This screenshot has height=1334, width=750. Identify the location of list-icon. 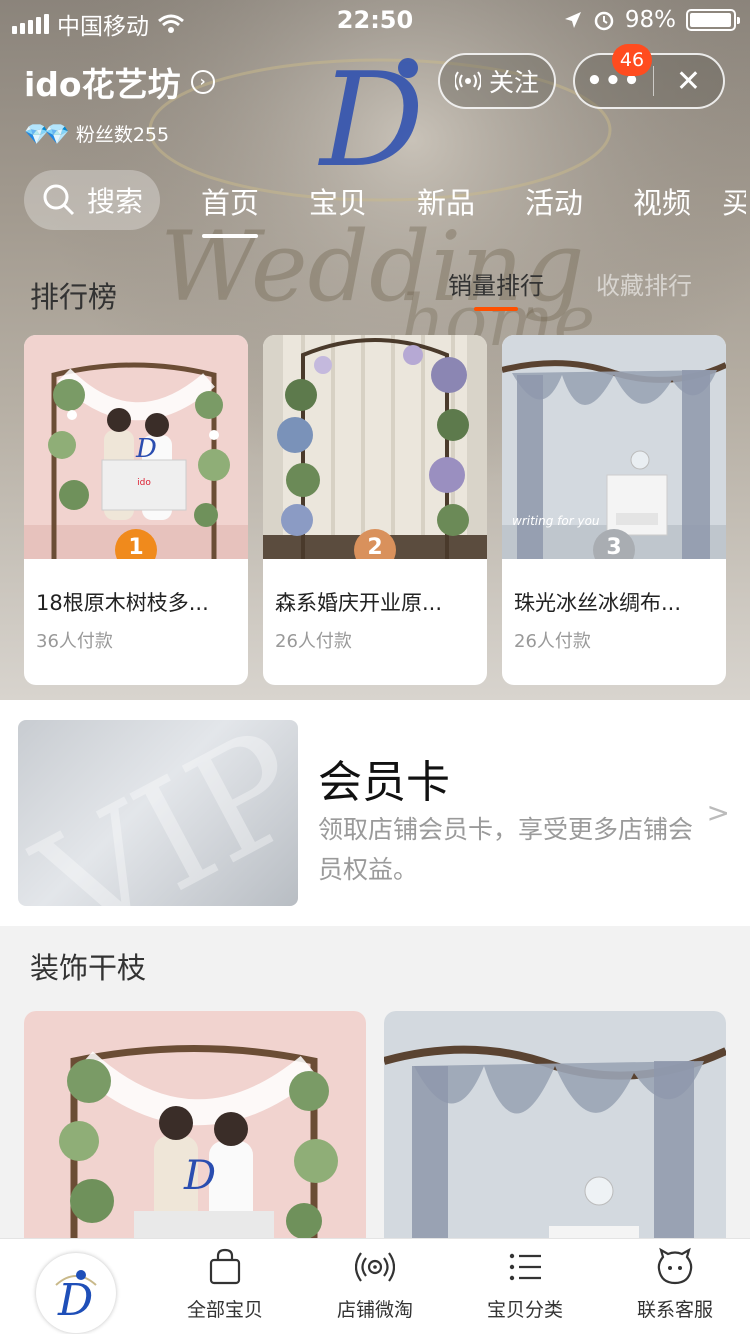
(525, 1267).